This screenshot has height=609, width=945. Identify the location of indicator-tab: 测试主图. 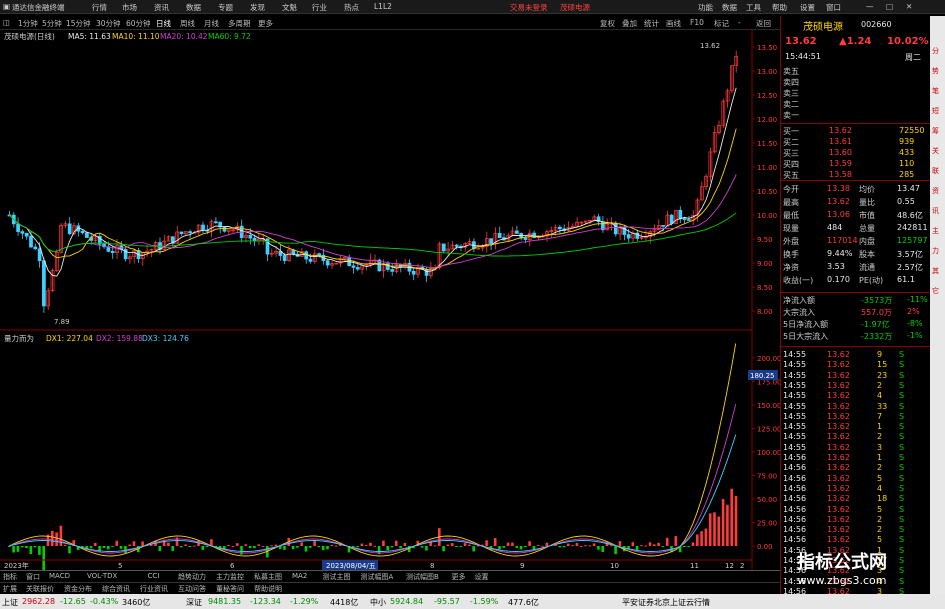
(337, 577).